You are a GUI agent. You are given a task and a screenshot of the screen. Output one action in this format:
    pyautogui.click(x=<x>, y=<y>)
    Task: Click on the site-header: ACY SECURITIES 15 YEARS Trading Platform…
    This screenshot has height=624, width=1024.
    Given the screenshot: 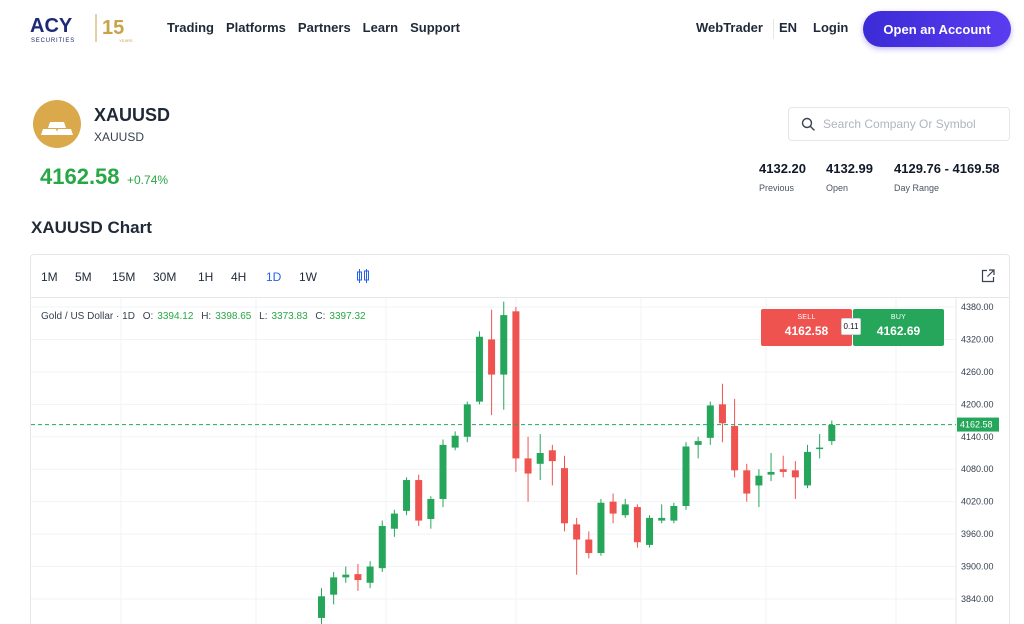 What is the action you would take?
    pyautogui.click(x=512, y=29)
    